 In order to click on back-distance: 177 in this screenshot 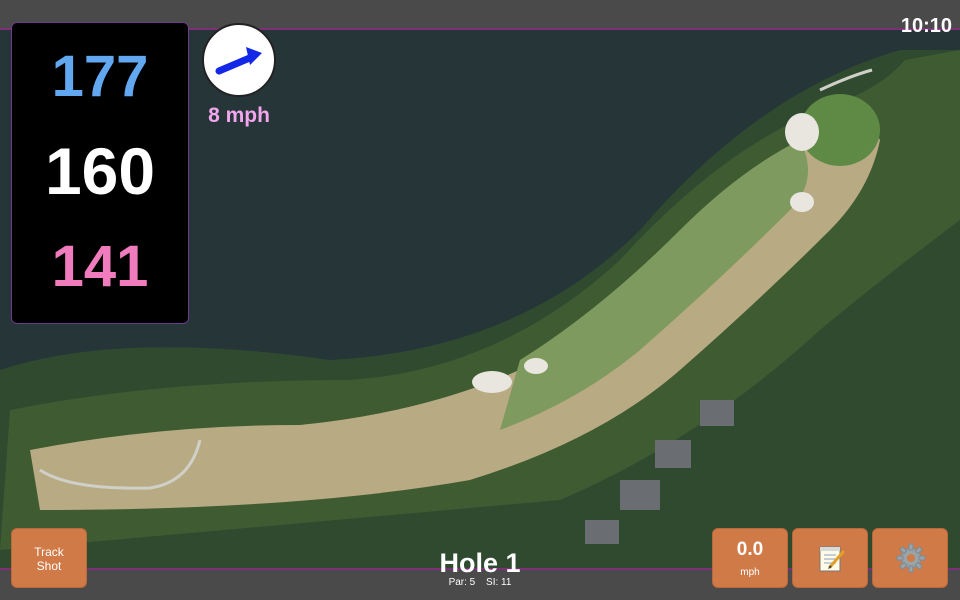, I will do `click(100, 76)`.